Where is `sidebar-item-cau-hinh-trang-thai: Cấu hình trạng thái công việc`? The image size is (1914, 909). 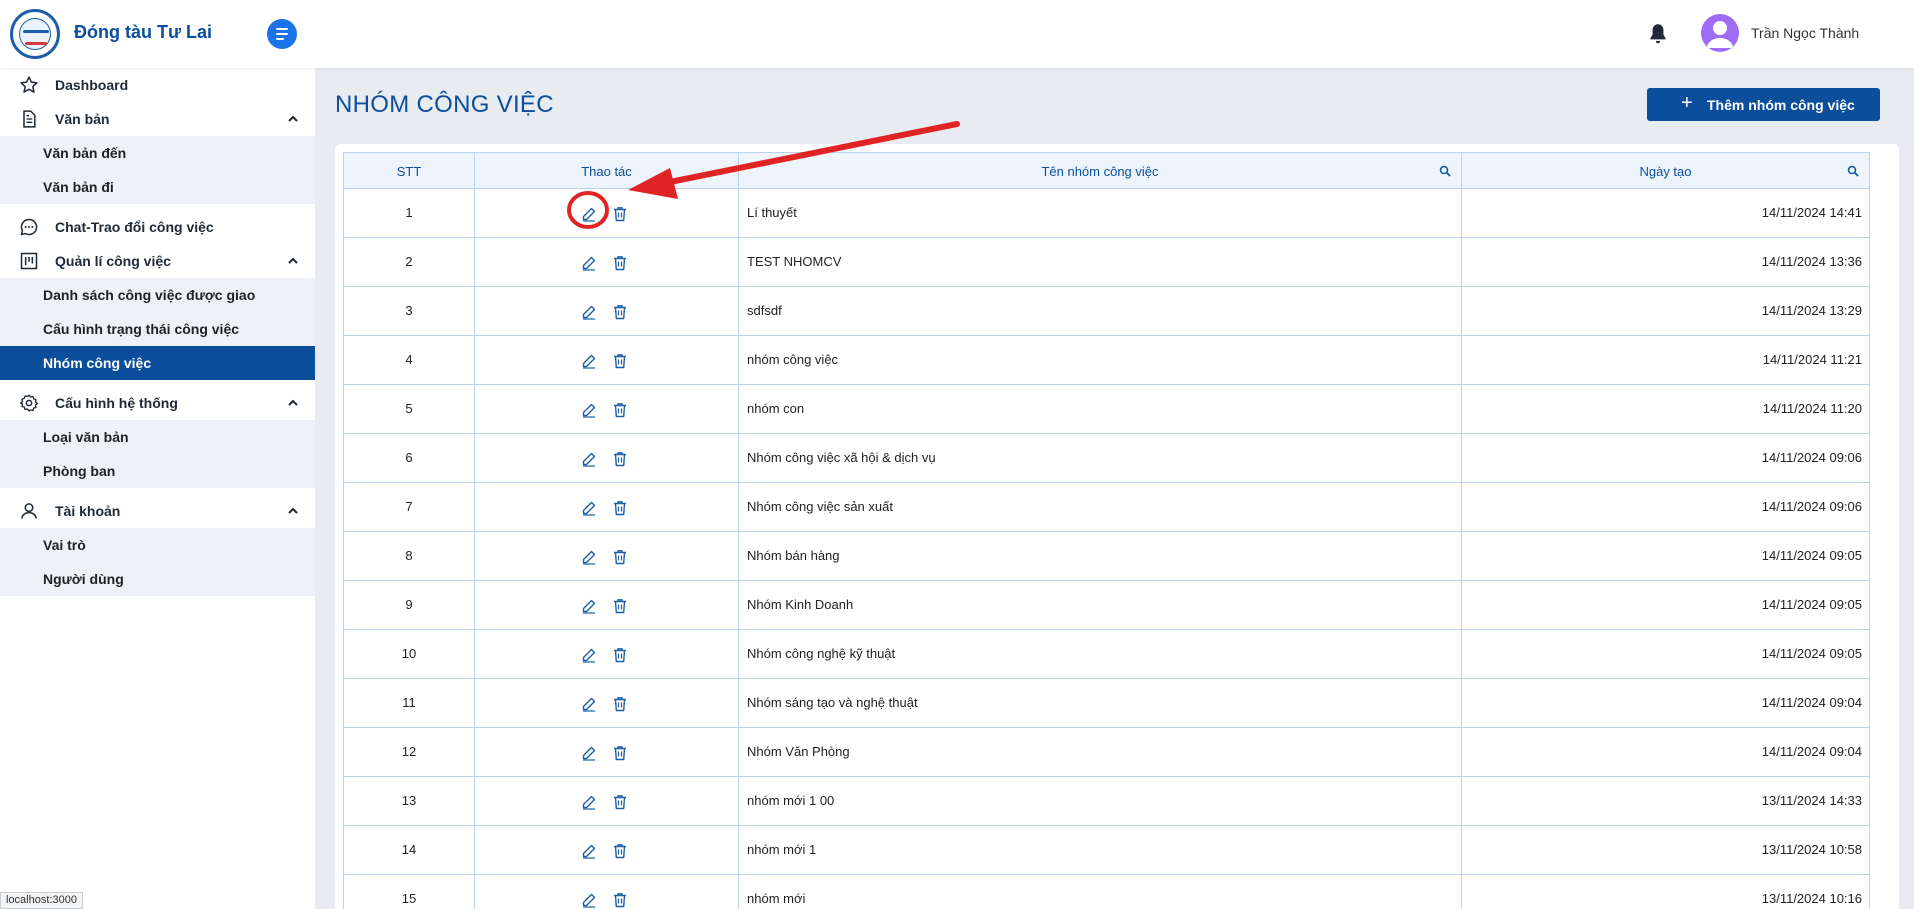 sidebar-item-cau-hinh-trang-thai: Cấu hình trạng thái công việc is located at coordinates (157, 329).